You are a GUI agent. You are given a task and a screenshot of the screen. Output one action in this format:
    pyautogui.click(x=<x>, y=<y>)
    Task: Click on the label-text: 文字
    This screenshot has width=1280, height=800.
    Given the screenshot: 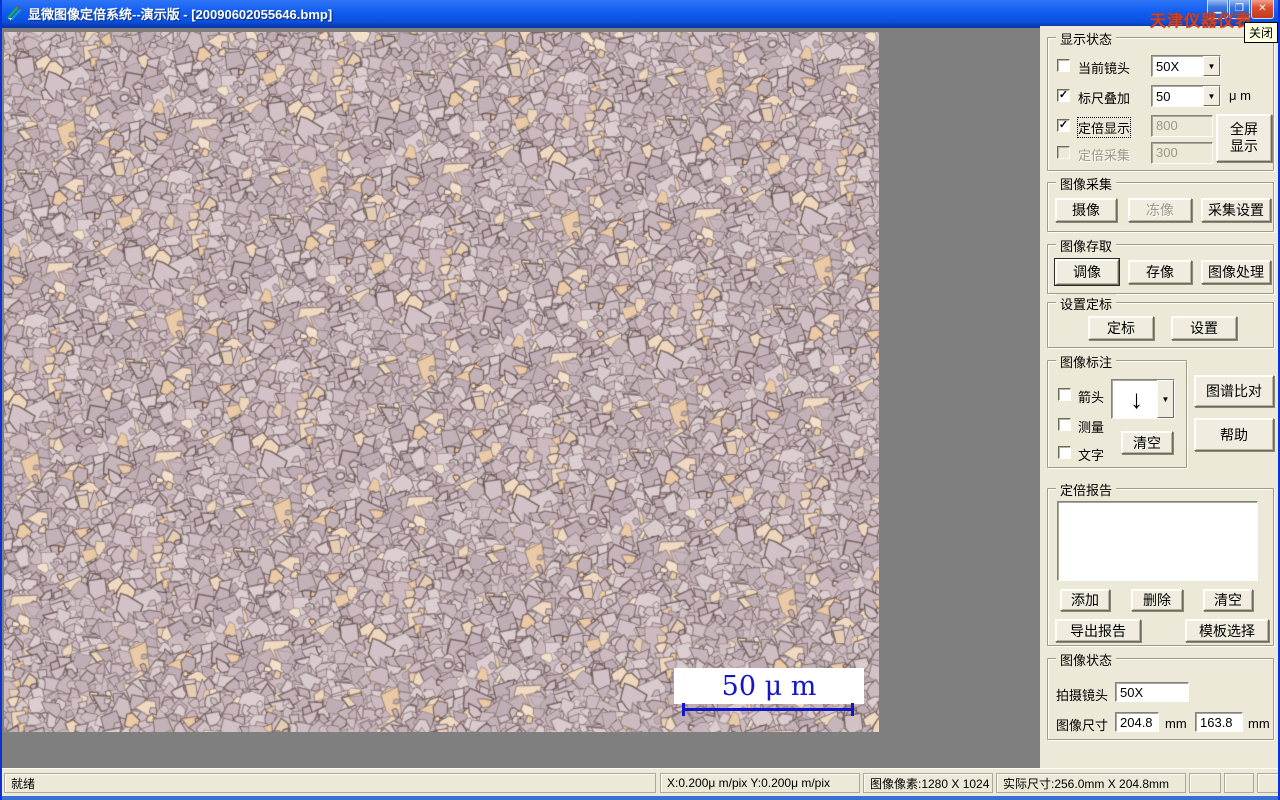 What is the action you would take?
    pyautogui.click(x=1091, y=455)
    